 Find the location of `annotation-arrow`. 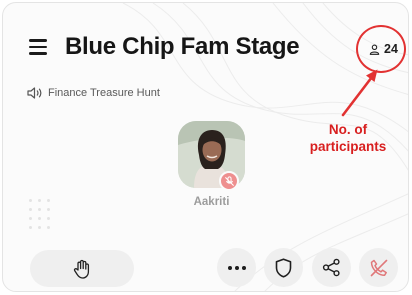

annotation-arrow is located at coordinates (359, 93).